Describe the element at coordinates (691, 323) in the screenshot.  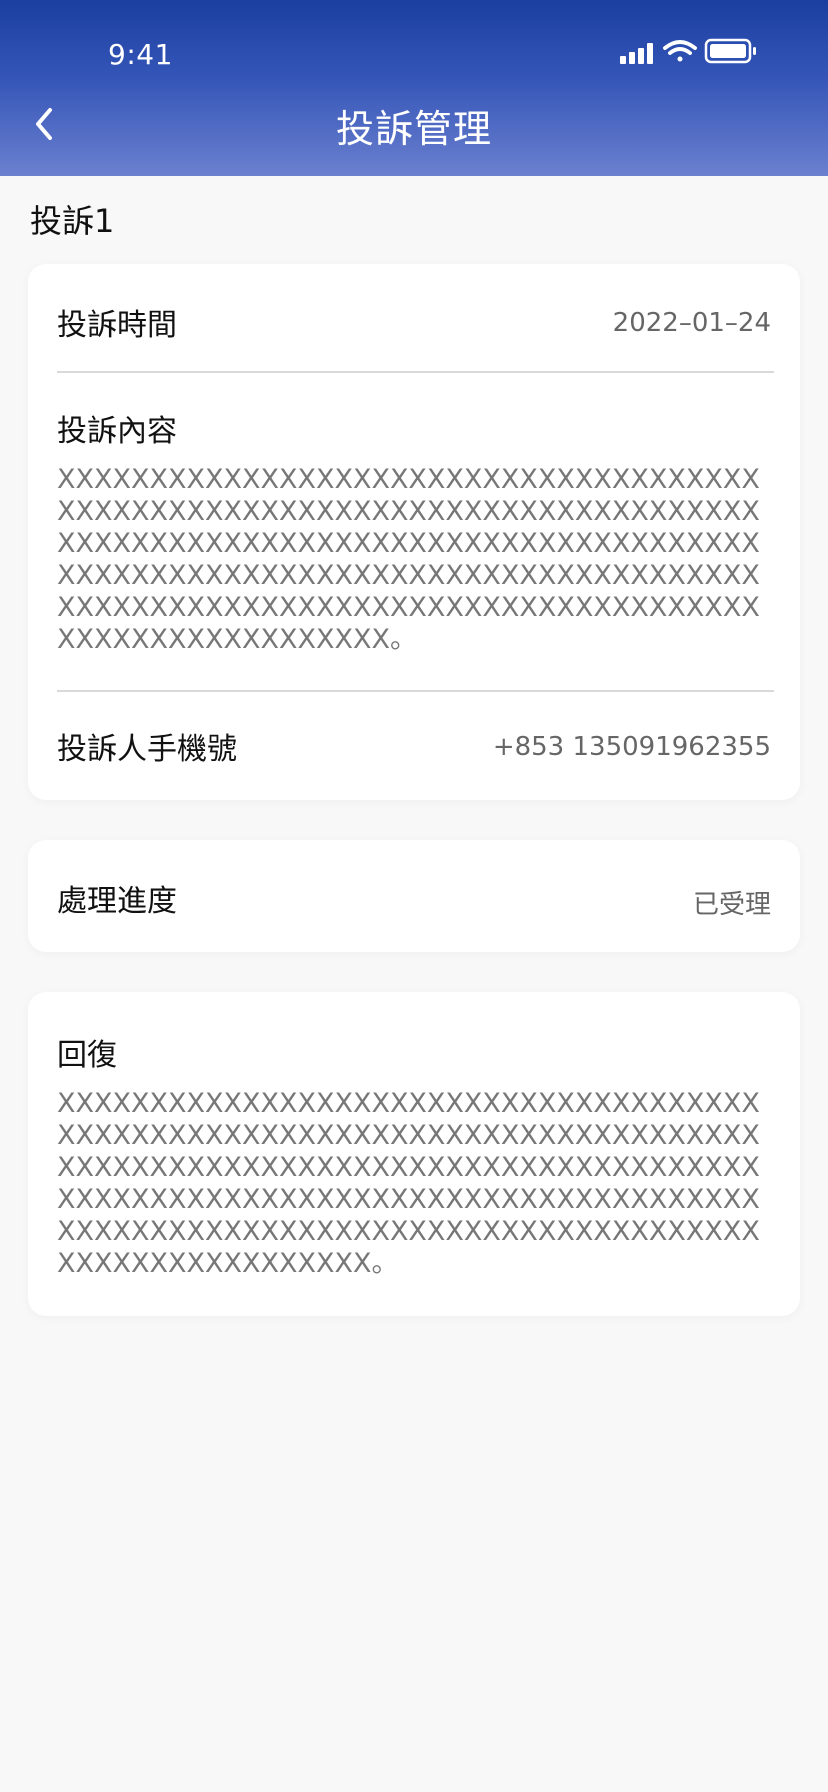
I see `complaint-time-value: 2022–01–24` at that location.